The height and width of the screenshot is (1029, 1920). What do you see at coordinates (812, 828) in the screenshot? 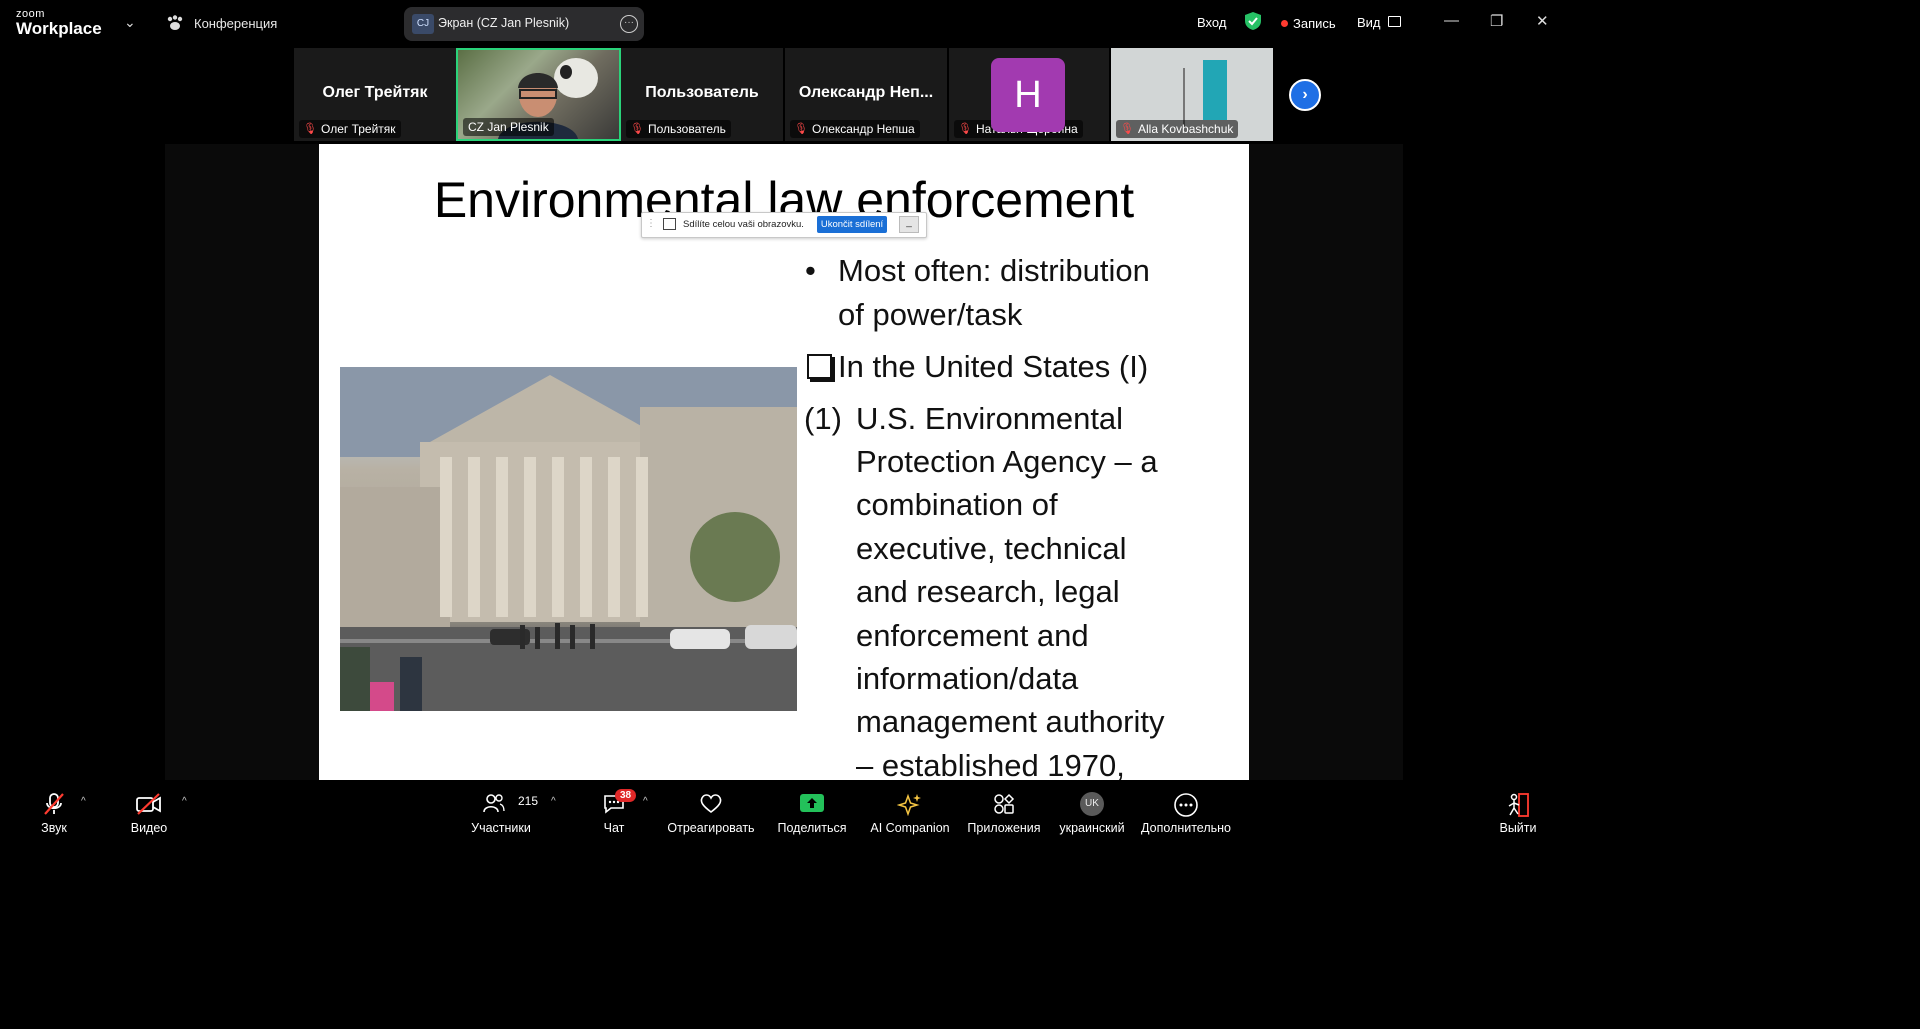
I see `share-label: Поделиться` at bounding box center [812, 828].